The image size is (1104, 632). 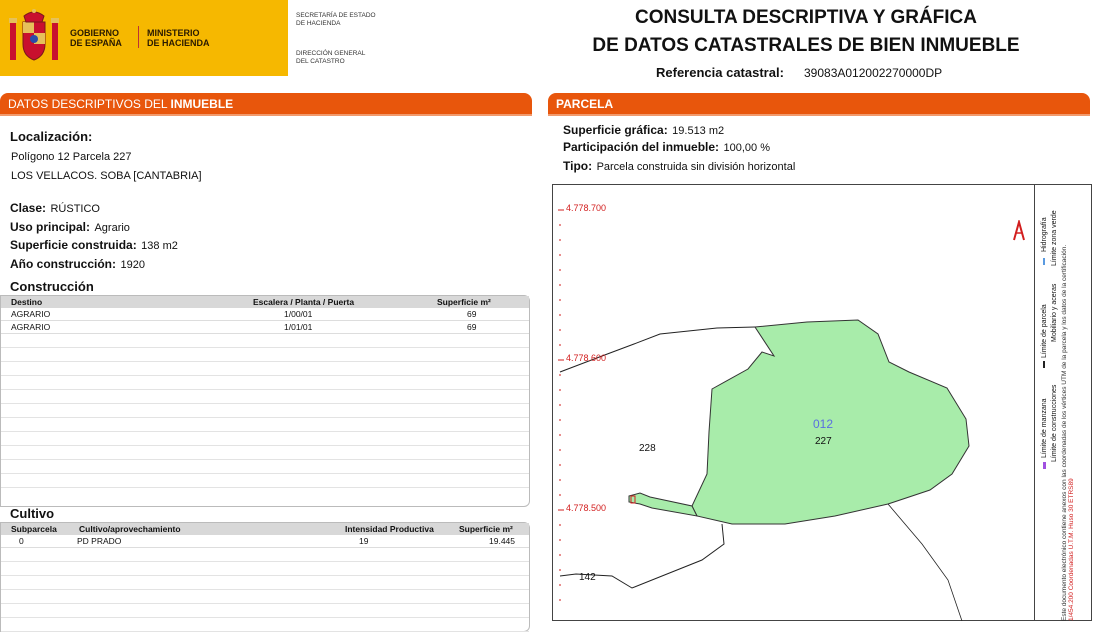 I want to click on legend-limite-construcciones: Límite de construcciones, so click(x=1054, y=423).